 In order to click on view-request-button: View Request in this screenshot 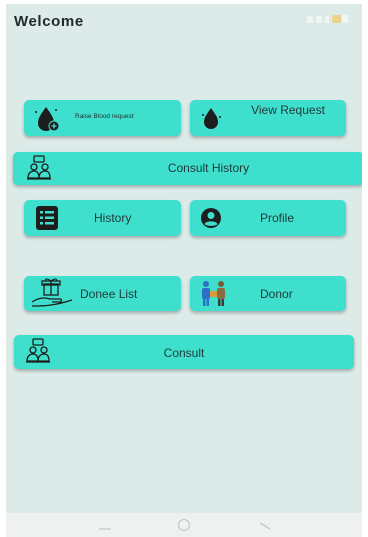, I will do `click(268, 118)`.